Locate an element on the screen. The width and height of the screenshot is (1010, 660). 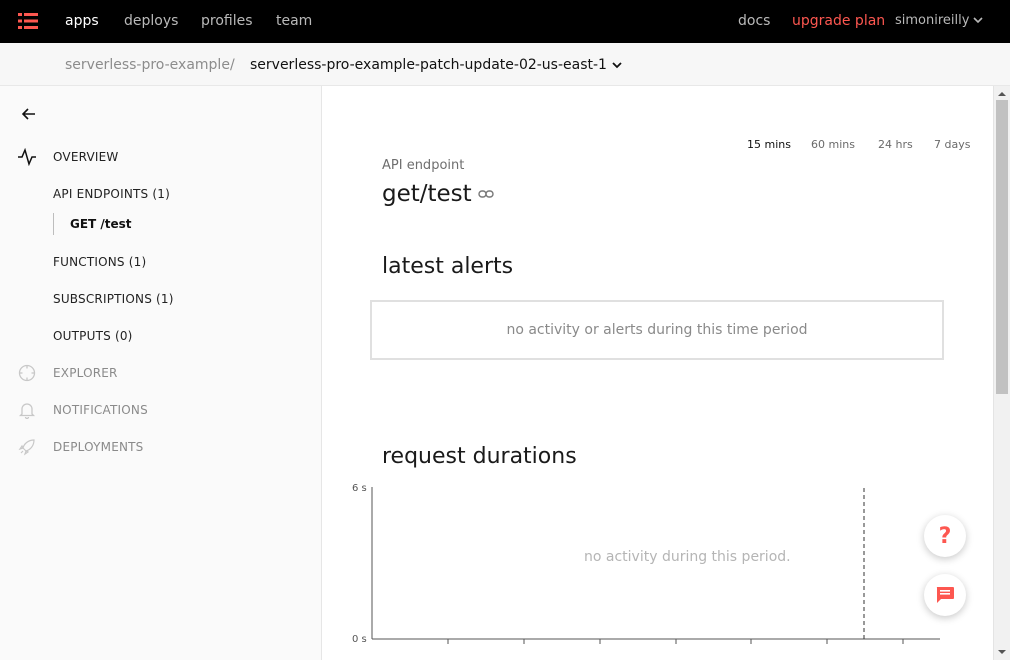
nav-docs: docs is located at coordinates (754, 21).